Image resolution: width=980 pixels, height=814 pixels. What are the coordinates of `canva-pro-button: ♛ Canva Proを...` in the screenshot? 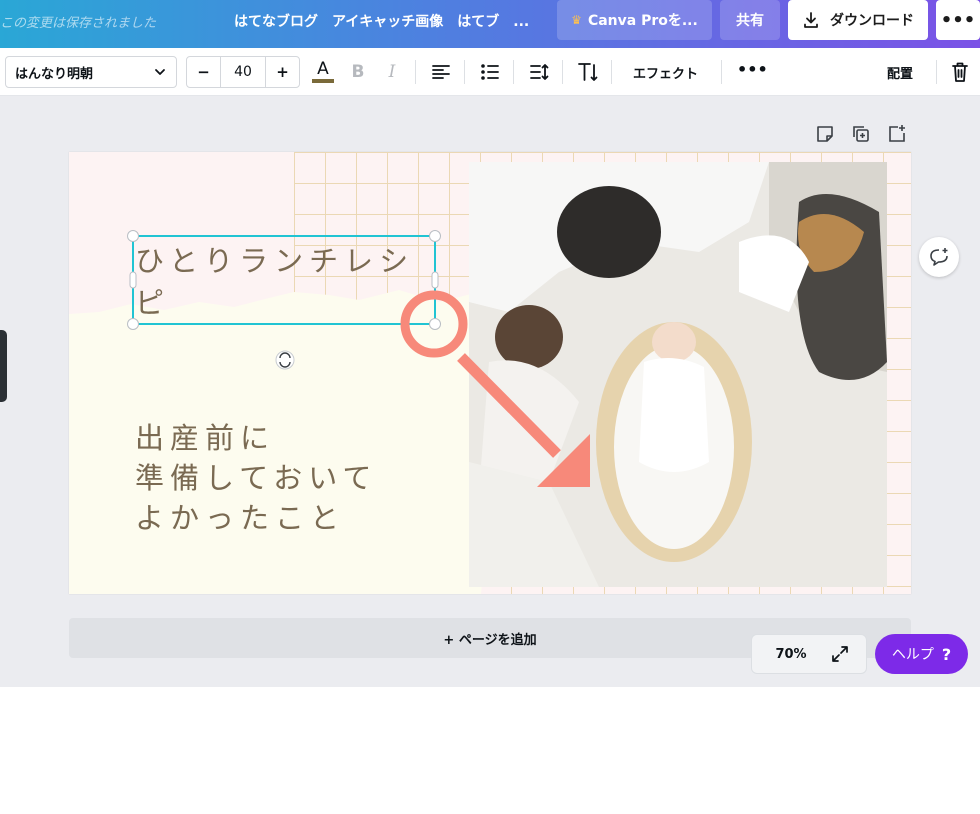 It's located at (634, 20).